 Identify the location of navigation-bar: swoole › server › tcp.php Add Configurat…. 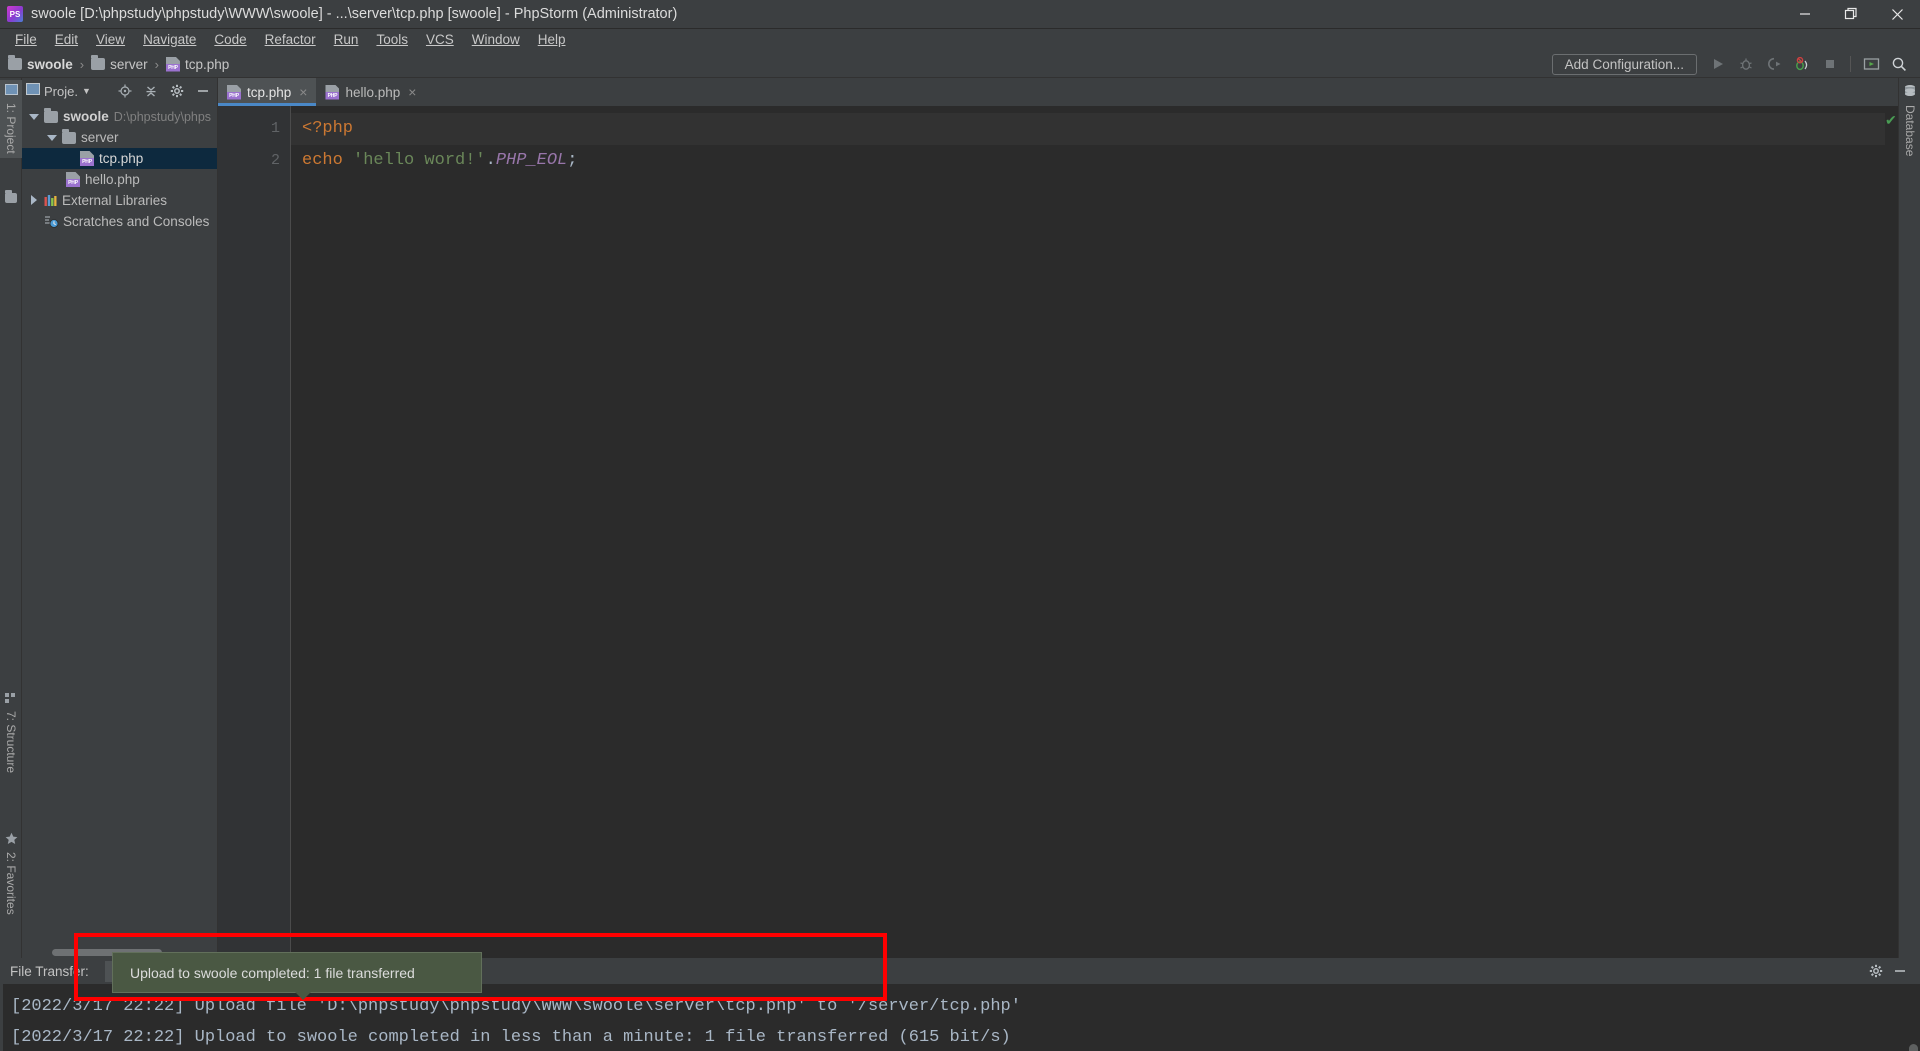
(960, 64).